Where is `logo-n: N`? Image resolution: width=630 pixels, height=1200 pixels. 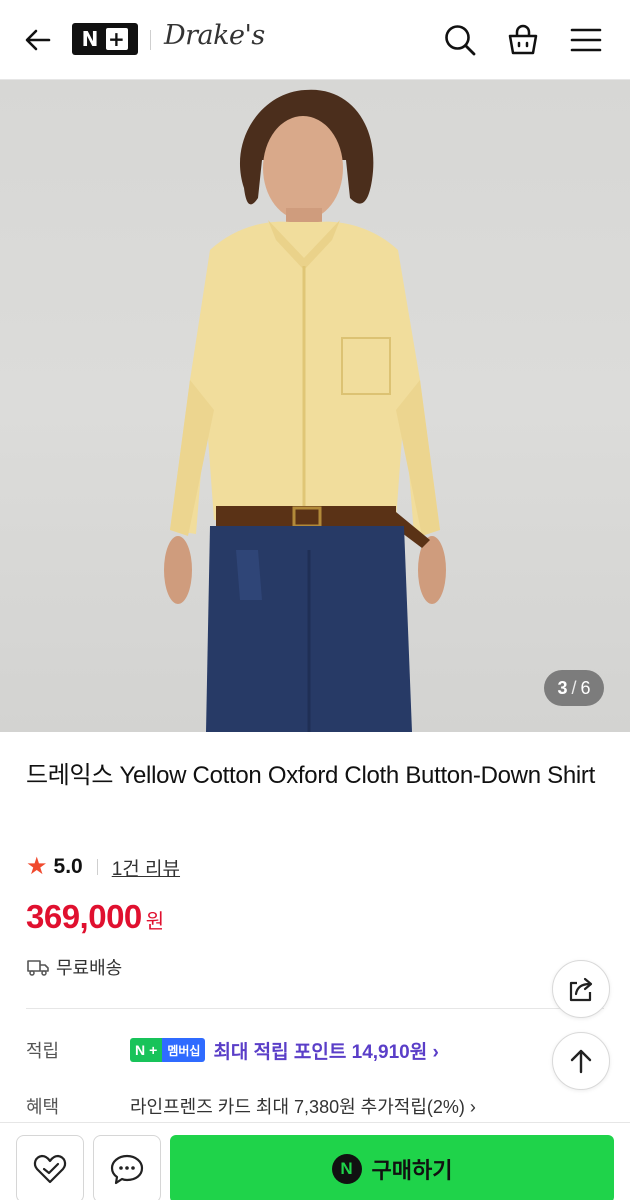
logo-n: N is located at coordinates (91, 39).